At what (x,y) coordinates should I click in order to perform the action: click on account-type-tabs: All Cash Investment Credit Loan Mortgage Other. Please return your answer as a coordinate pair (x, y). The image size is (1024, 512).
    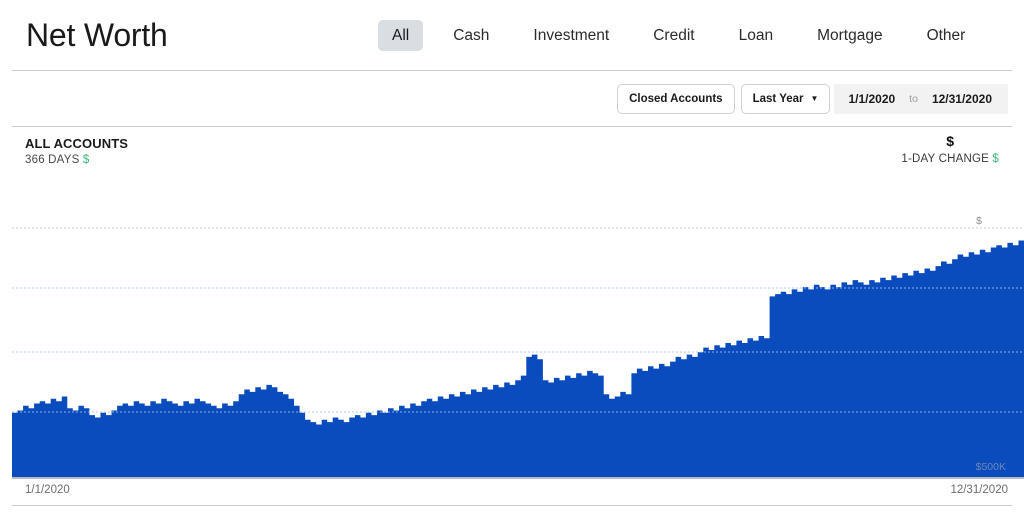
    Looking at the image, I should click on (679, 36).